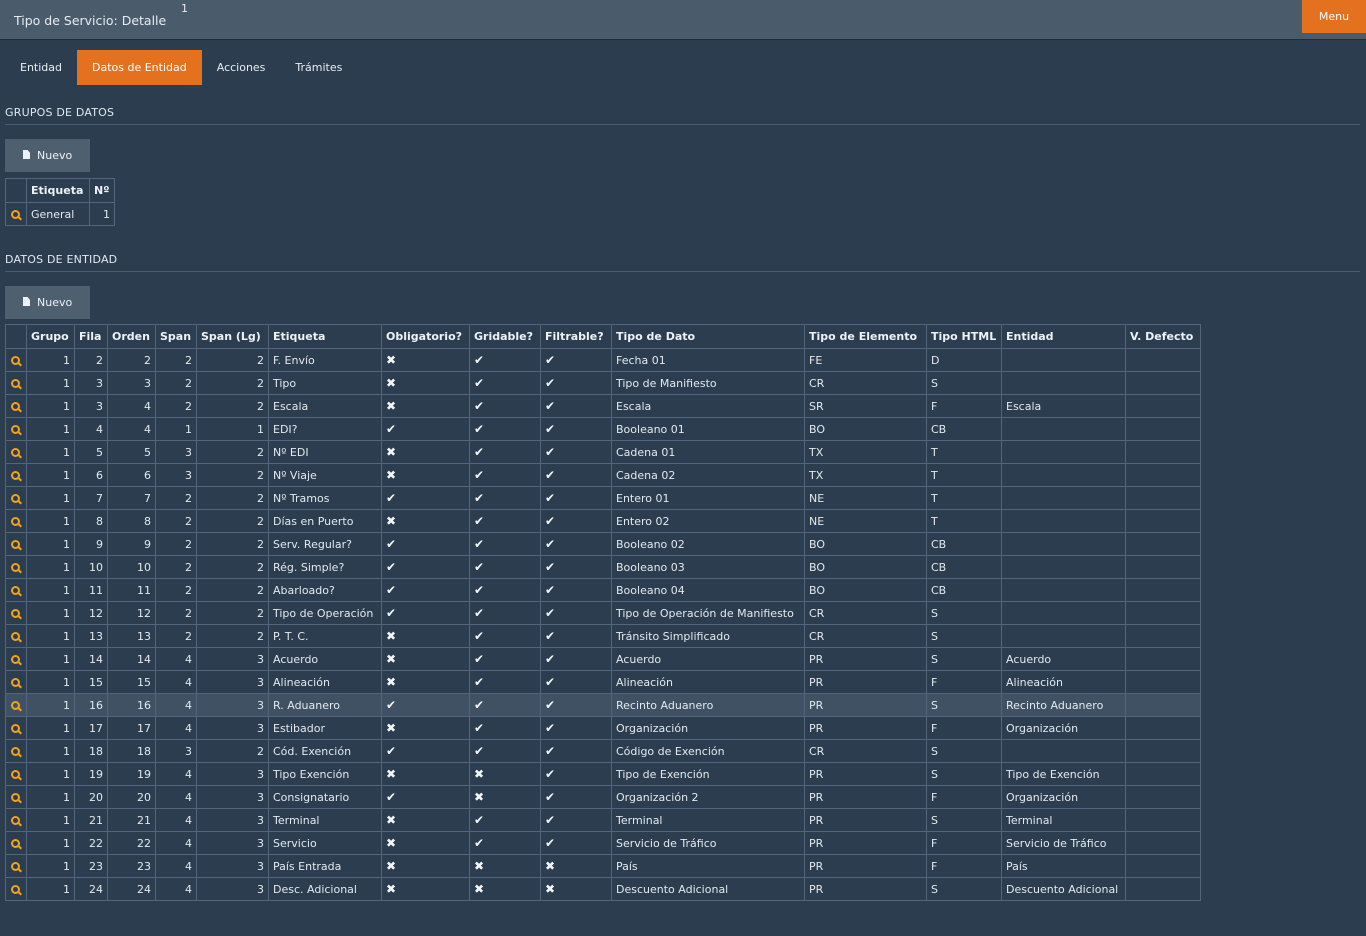  Describe the element at coordinates (91, 866) in the screenshot. I see `datos-cell-fila: 23` at that location.